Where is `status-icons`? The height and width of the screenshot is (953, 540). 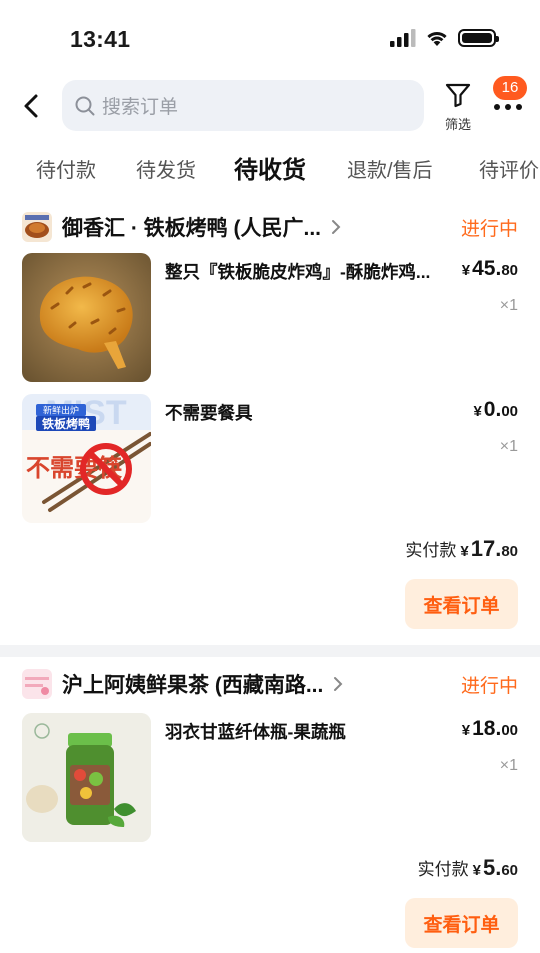
status-icons is located at coordinates (444, 38).